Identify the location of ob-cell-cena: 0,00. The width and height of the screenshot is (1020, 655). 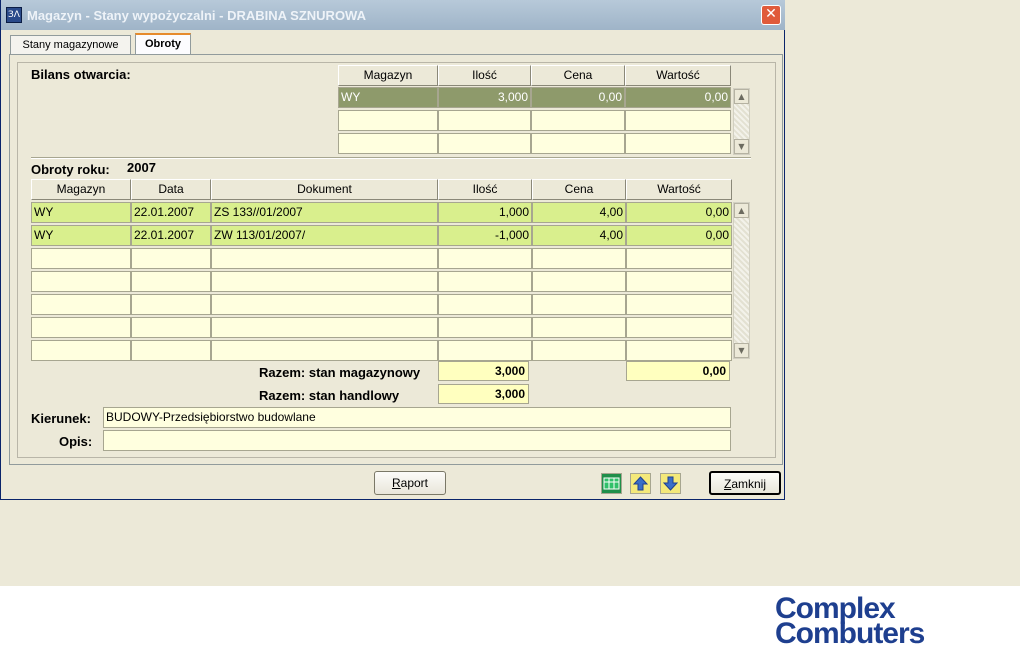
(578, 97).